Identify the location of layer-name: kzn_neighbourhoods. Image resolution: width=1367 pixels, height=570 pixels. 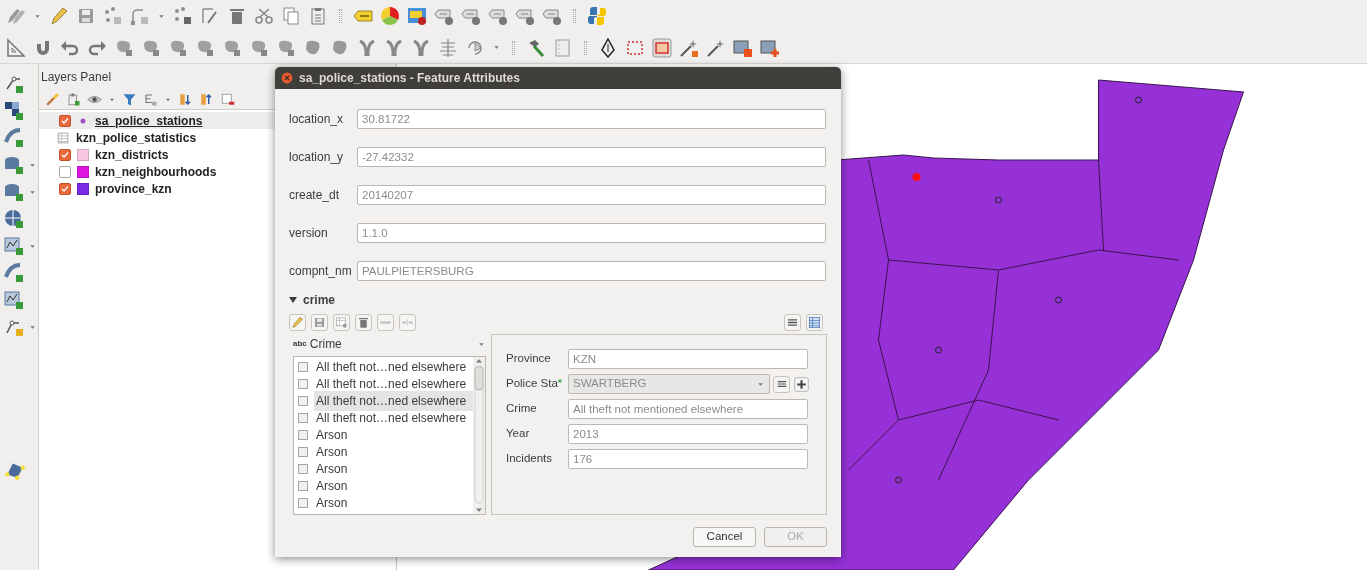
(156, 172).